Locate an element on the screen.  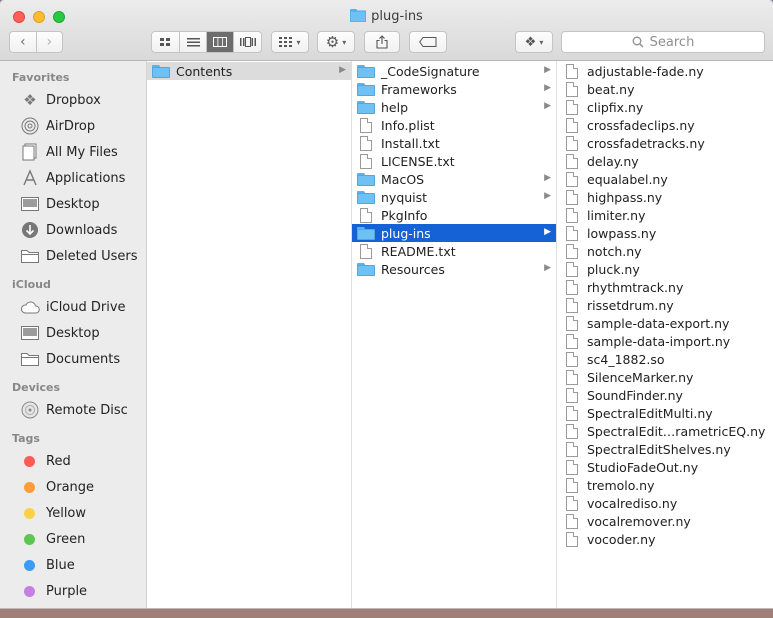
file-row: PkgInfo is located at coordinates (454, 215).